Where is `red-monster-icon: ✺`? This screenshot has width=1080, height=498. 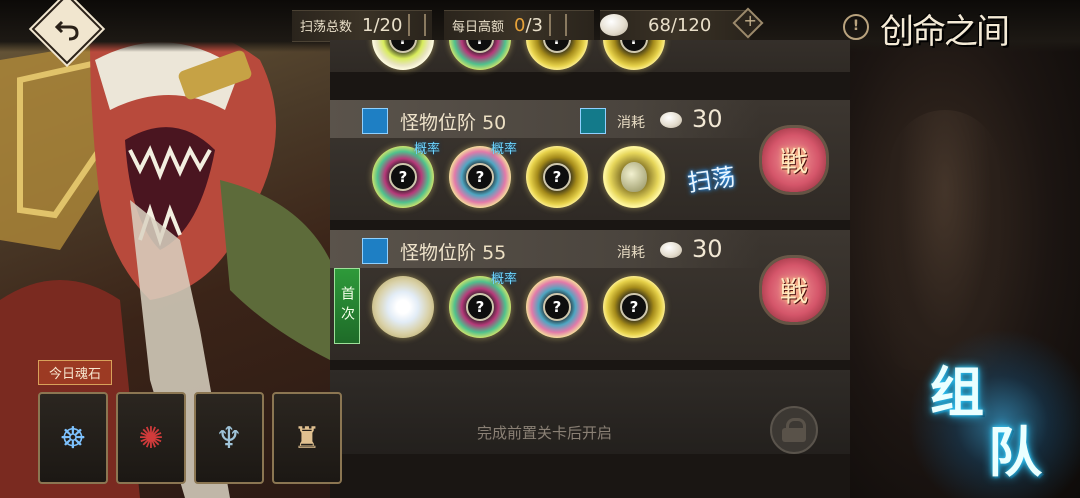 red-monster-icon: ✺ is located at coordinates (151, 438).